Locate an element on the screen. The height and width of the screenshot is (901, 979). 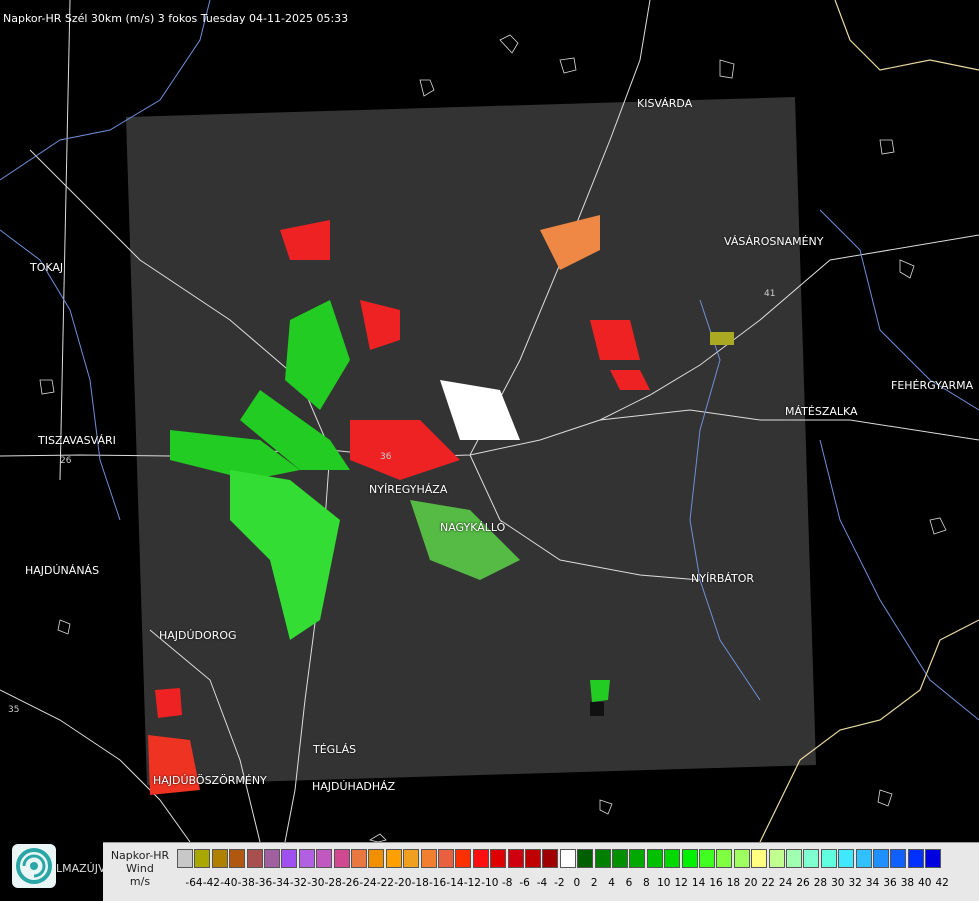
town-label-hajdunanas: HAJDÚNÁNÁS is located at coordinates (62, 570).